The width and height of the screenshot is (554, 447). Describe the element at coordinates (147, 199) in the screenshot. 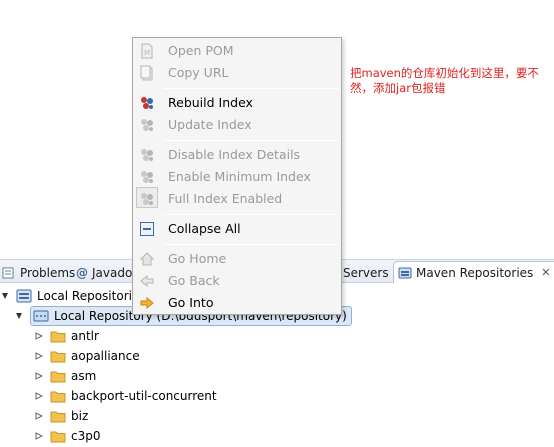

I see `full-index-icon` at that location.